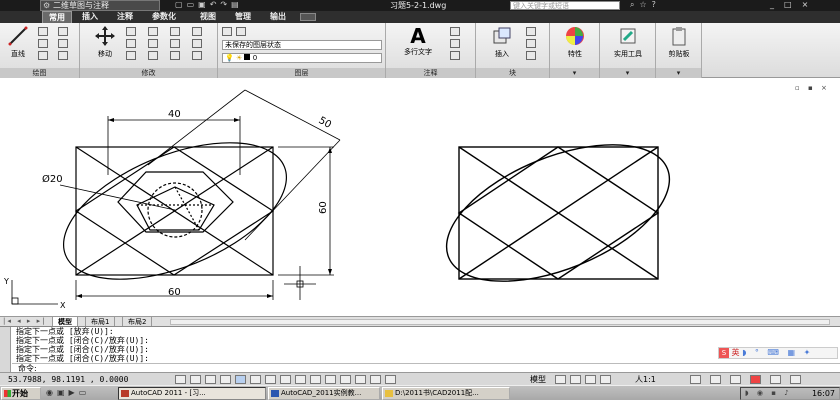  I want to click on arc-icon, so click(43, 55).